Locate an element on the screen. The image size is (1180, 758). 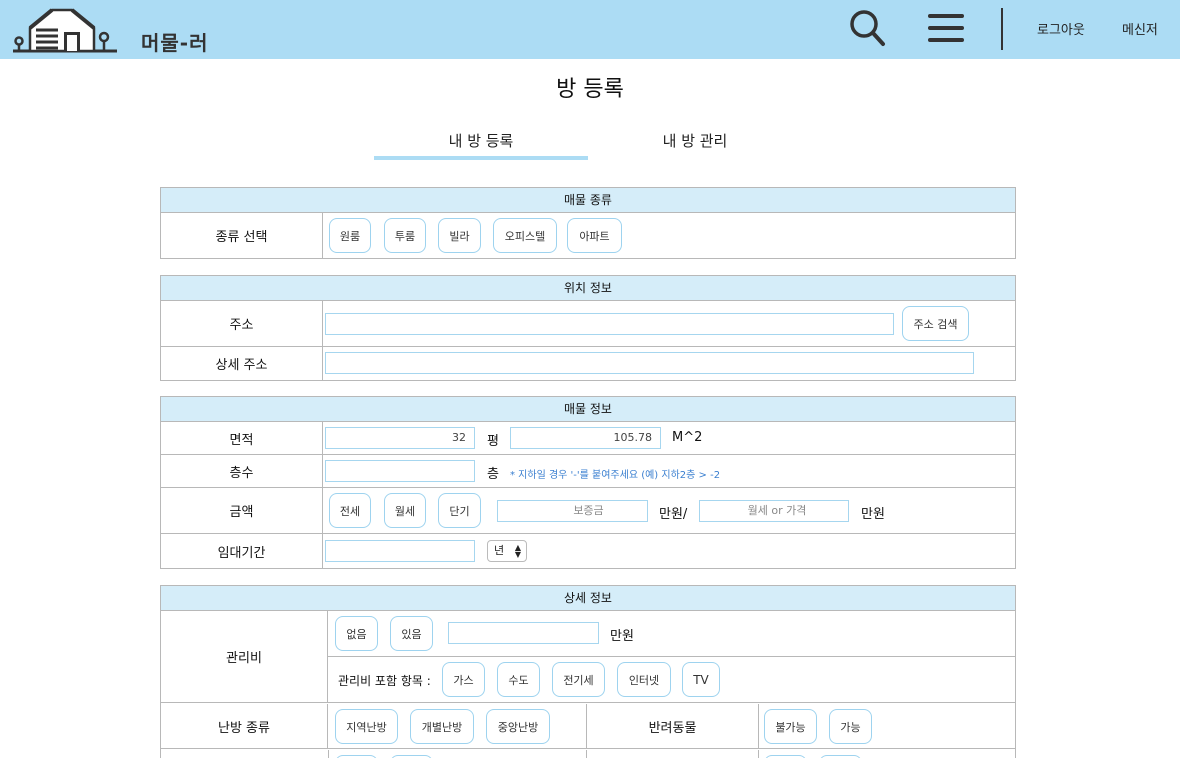
fee-item-water-button: 수도 is located at coordinates (518, 679).